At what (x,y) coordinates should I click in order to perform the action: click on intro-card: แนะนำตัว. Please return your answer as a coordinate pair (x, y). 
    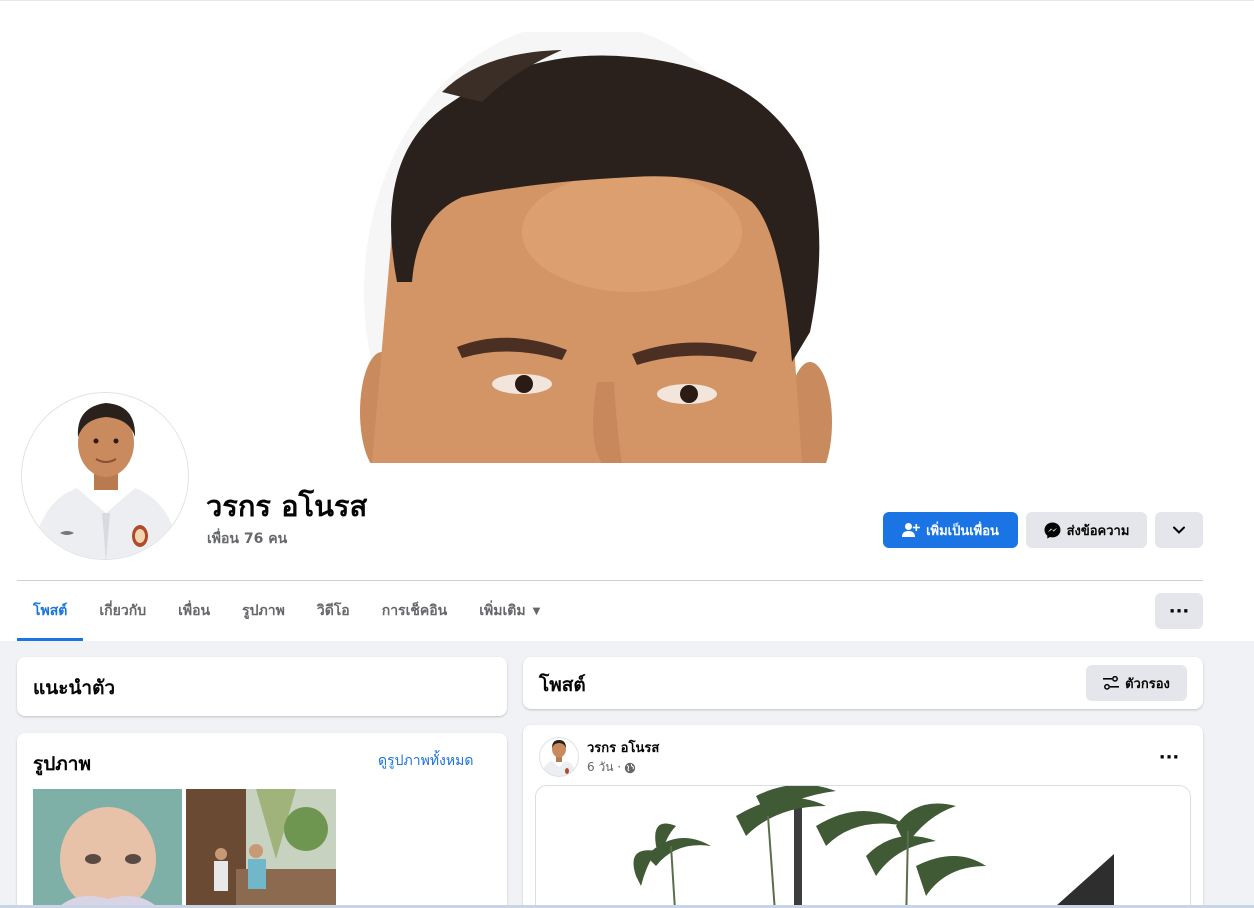
    Looking at the image, I should click on (262, 686).